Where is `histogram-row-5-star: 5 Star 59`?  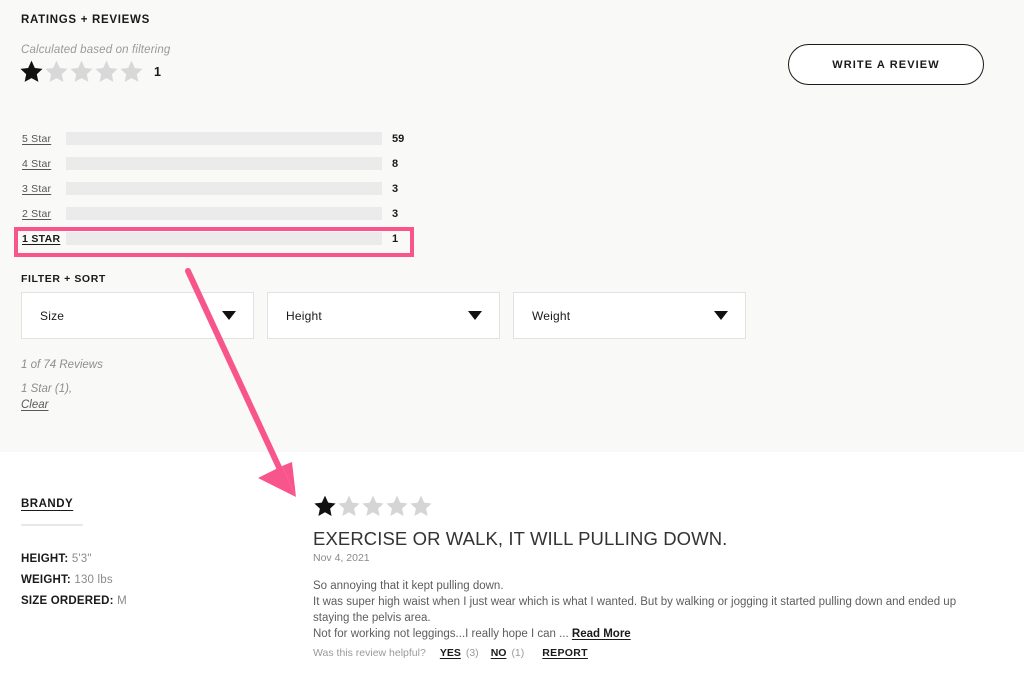
histogram-row-5-star: 5 Star 59 is located at coordinates (215, 138).